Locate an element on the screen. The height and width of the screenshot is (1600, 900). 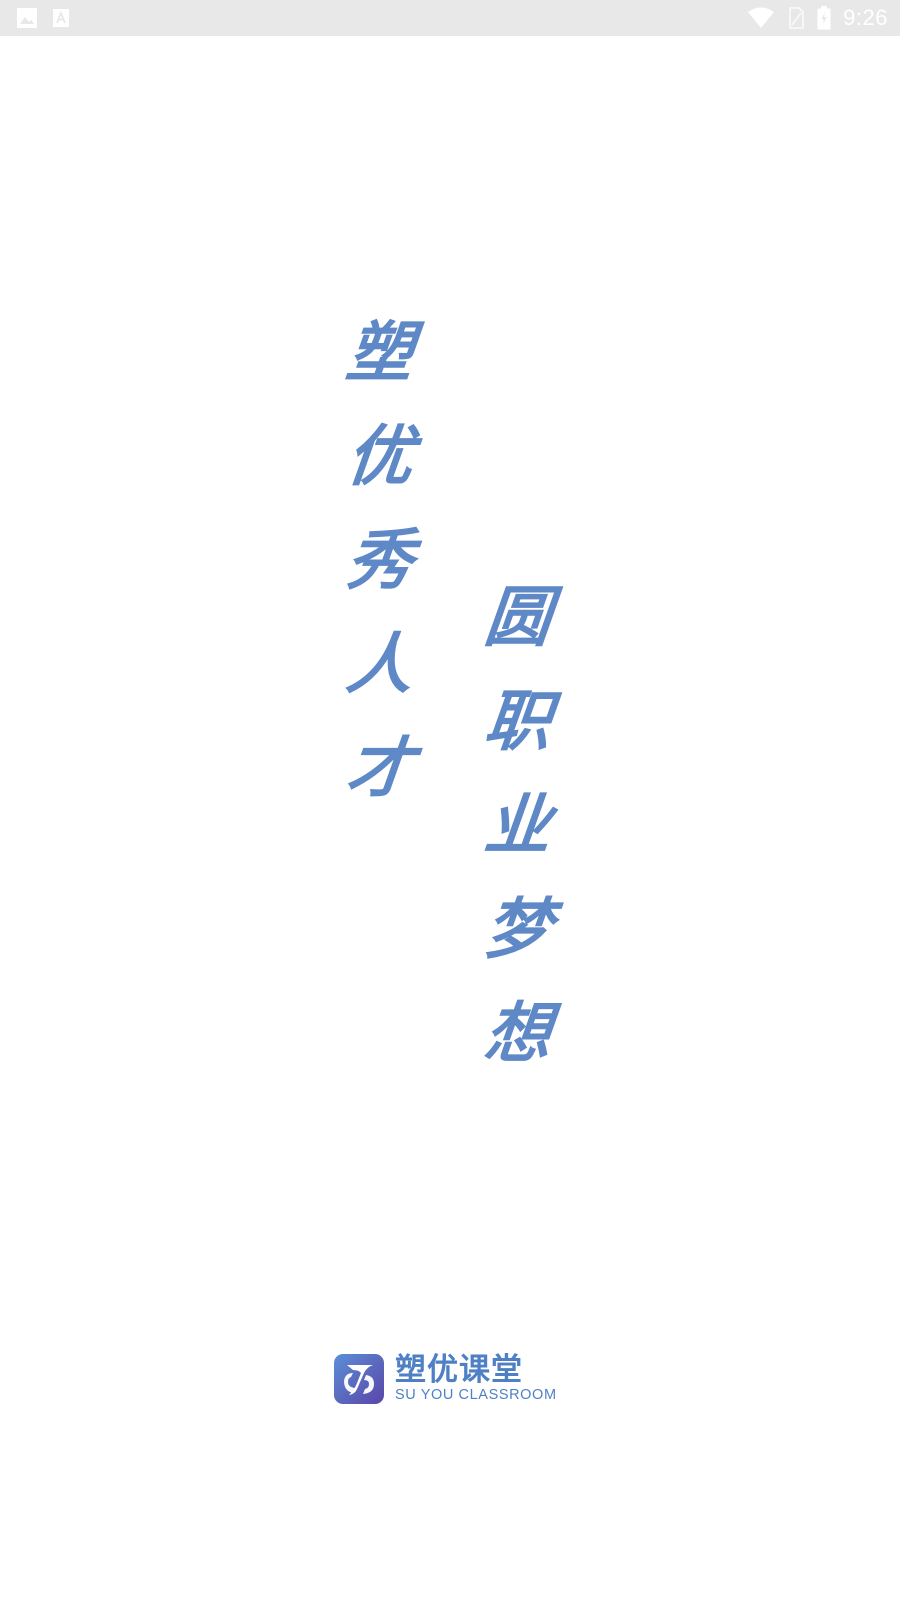
slogan-right-column: 圆 职 业 梦 想 is located at coordinates (518, 825).